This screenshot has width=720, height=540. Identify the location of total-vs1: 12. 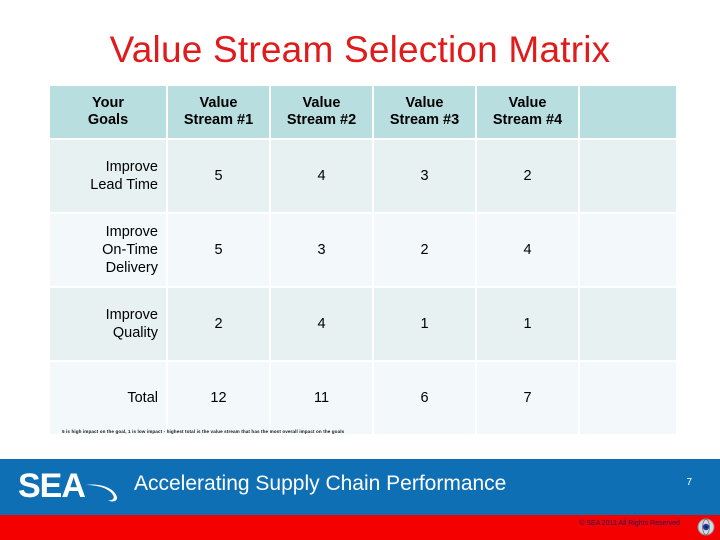
(218, 398).